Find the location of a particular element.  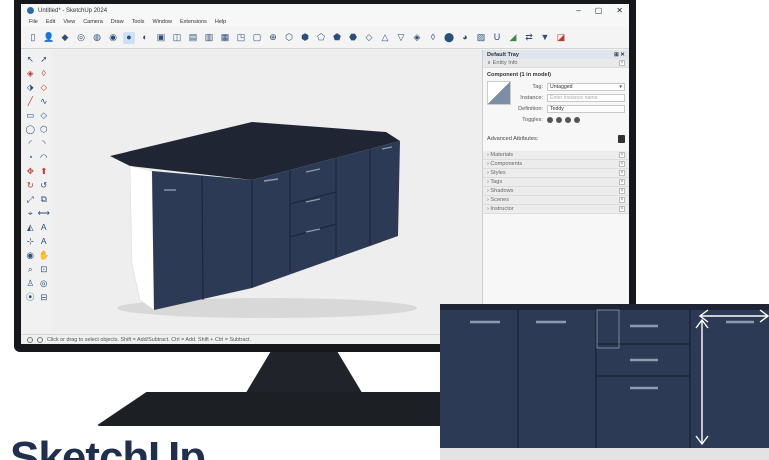

definition-input: Teddy is located at coordinates (586, 108).